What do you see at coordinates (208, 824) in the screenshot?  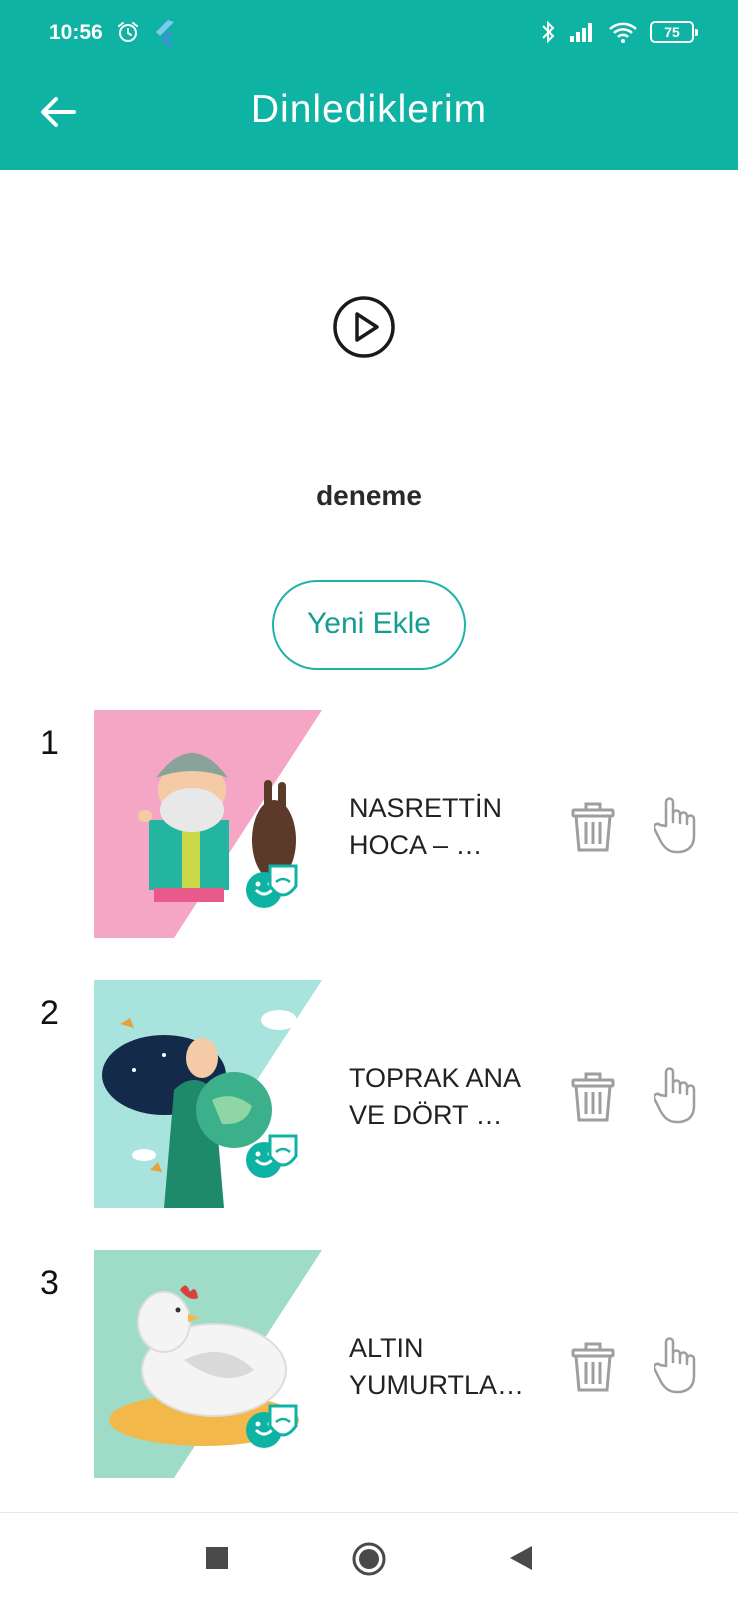 I see `nasreddin-hoca-cover` at bounding box center [208, 824].